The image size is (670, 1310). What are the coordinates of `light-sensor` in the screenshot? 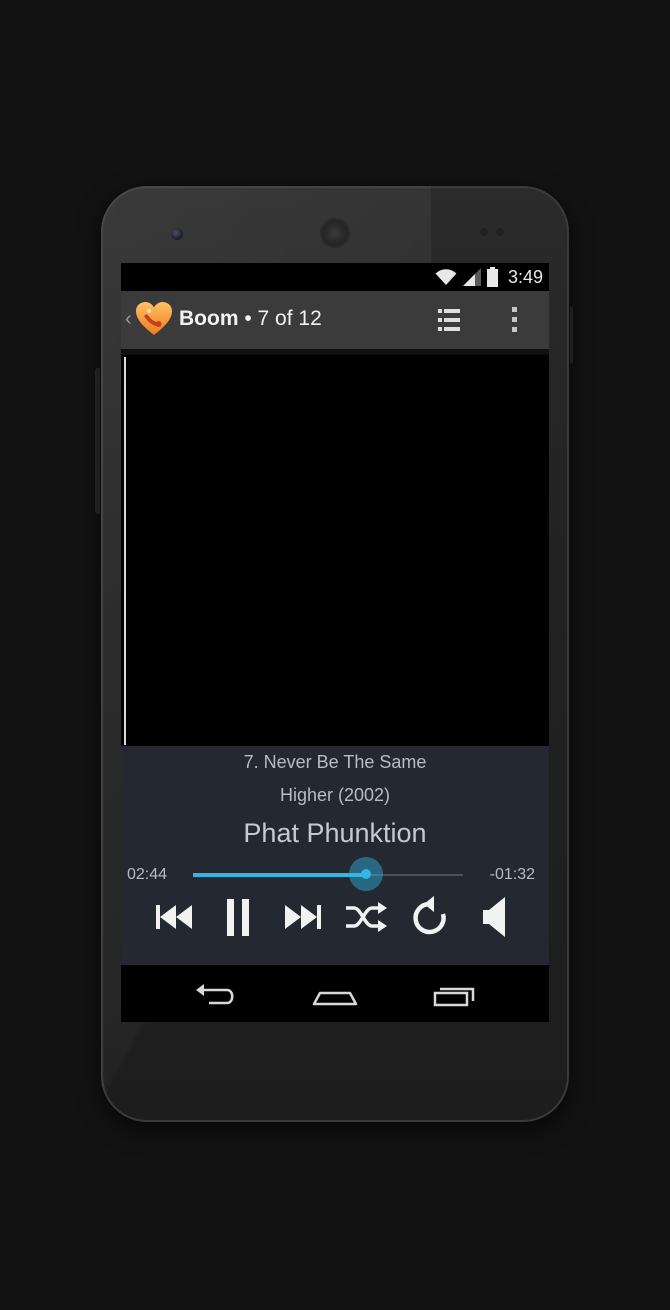 It's located at (500, 232).